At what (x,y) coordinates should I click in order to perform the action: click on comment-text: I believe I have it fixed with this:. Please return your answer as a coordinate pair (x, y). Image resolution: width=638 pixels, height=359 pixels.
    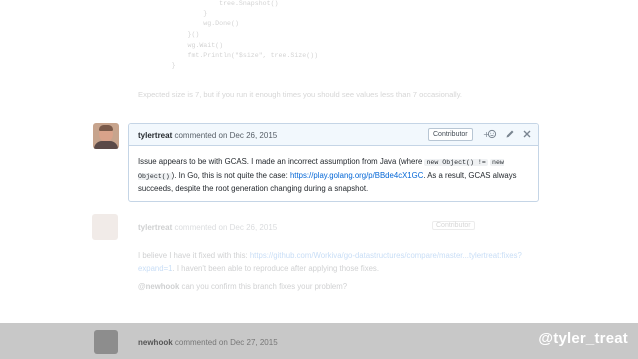
    Looking at the image, I should click on (194, 255).